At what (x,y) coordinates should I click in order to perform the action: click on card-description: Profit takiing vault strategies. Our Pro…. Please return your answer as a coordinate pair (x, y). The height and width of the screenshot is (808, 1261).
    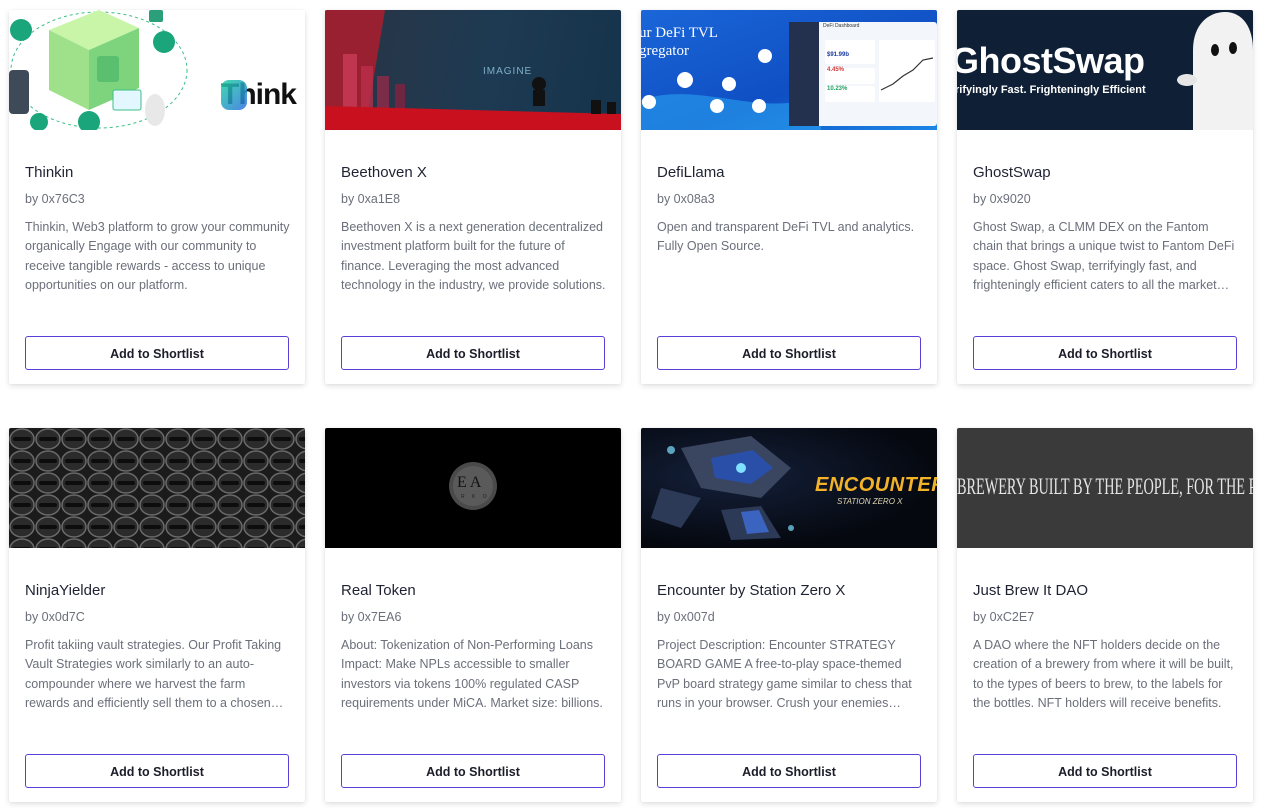
    Looking at the image, I should click on (153, 674).